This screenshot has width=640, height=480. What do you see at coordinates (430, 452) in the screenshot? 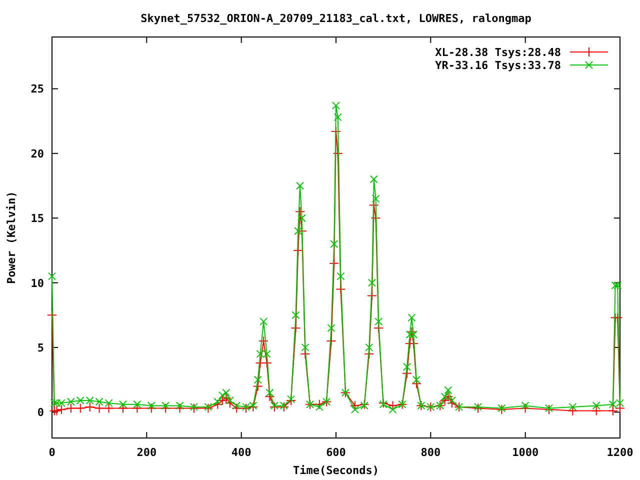
I see `tick-label: 800` at bounding box center [430, 452].